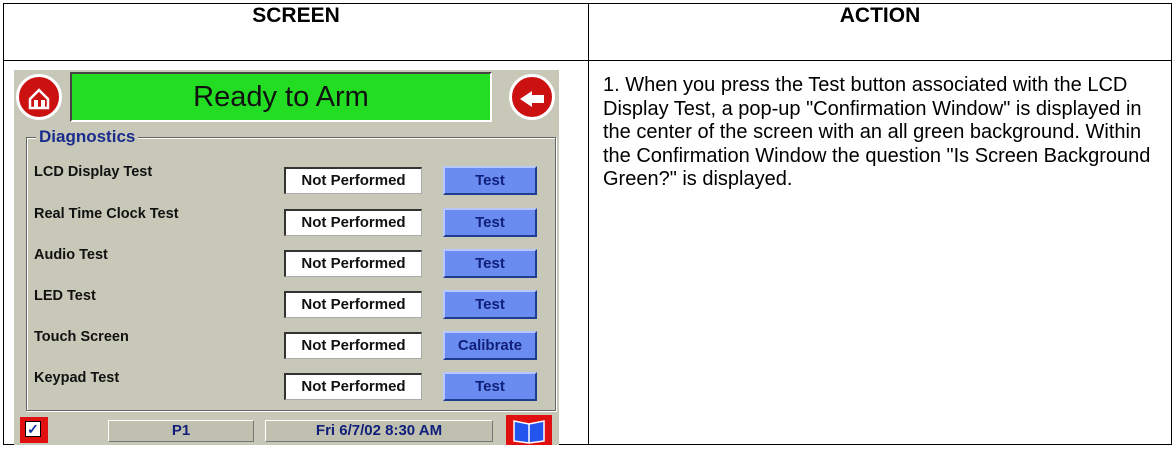  What do you see at coordinates (87, 137) in the screenshot?
I see `group-title: Diagnostics` at bounding box center [87, 137].